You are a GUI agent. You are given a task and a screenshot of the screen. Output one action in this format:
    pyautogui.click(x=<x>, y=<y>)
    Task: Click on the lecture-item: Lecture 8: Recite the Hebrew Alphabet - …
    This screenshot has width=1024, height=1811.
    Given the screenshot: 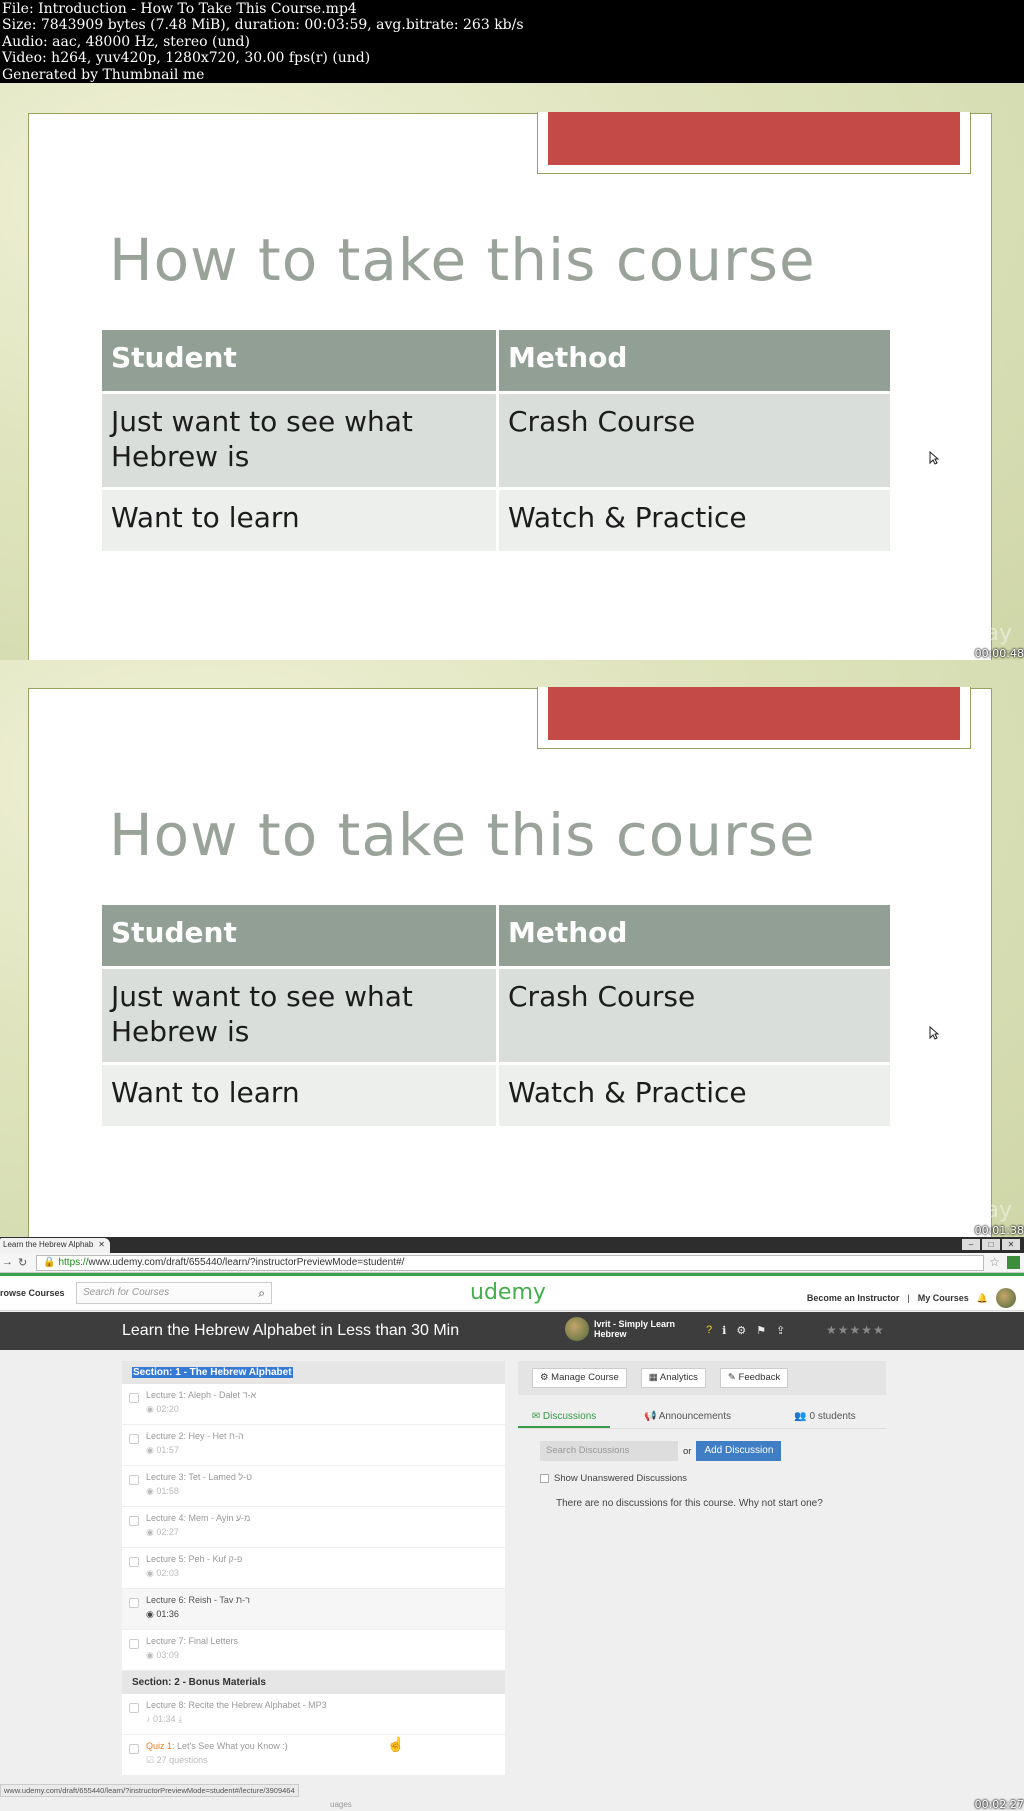 What is the action you would take?
    pyautogui.click(x=313, y=1714)
    